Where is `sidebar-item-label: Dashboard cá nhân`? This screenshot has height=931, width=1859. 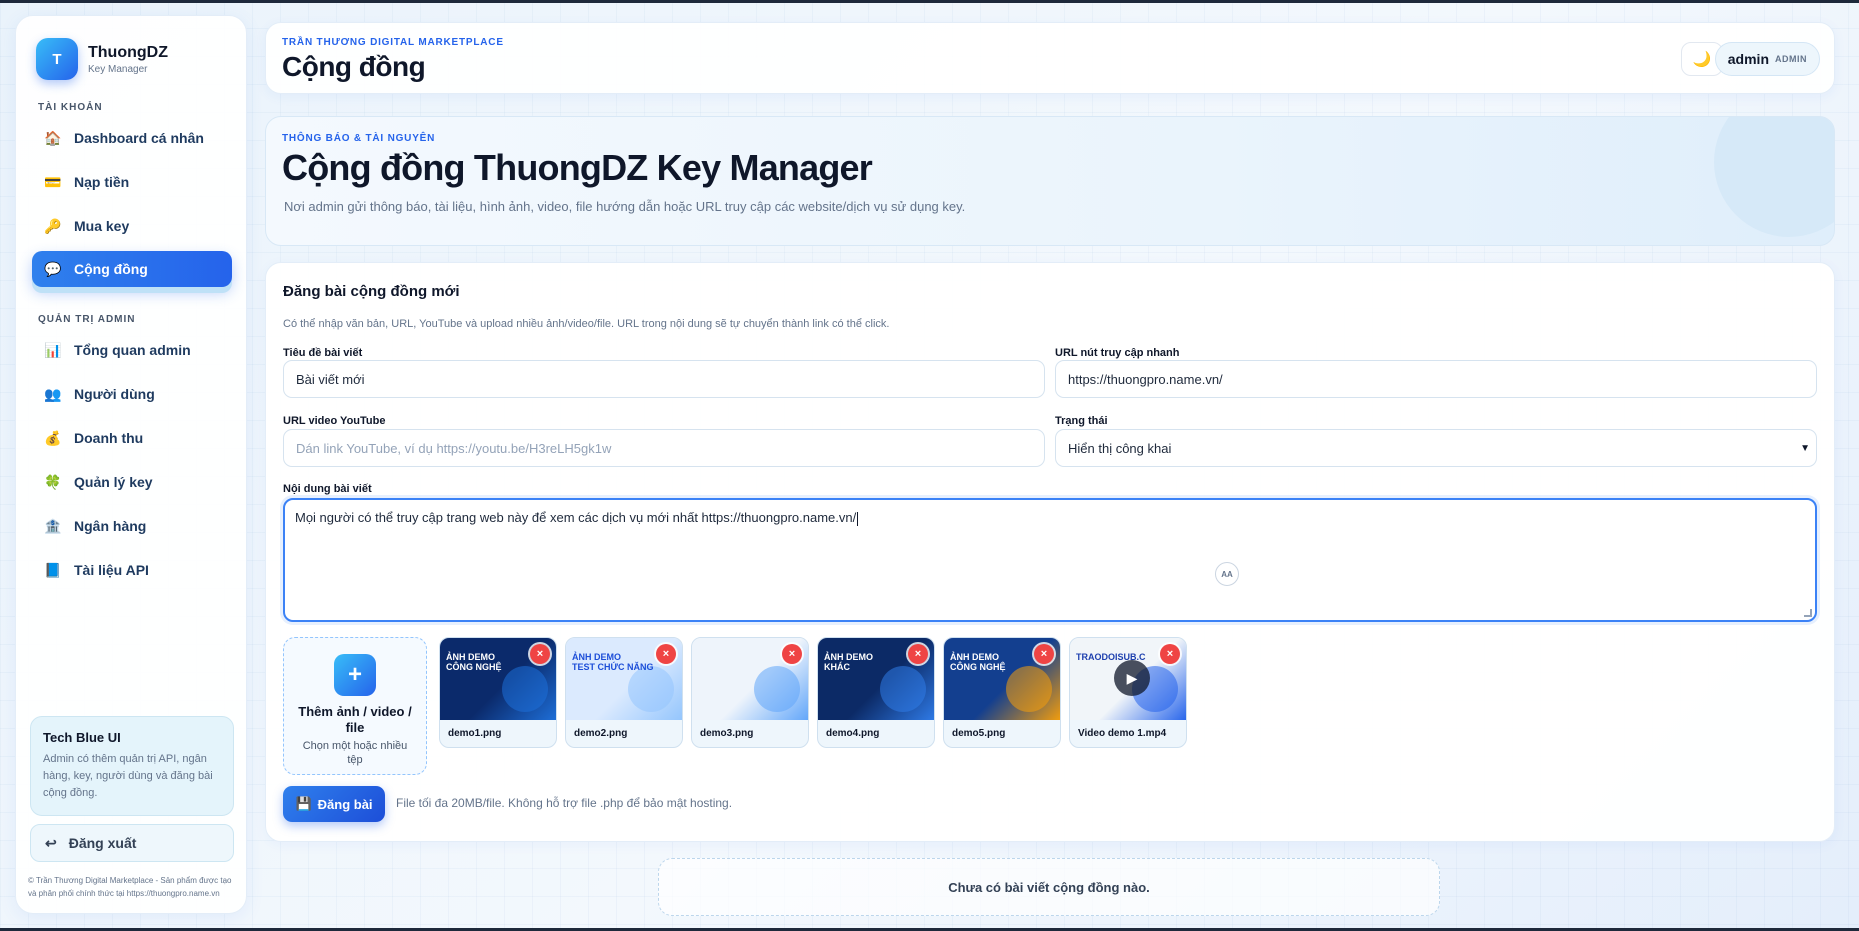 sidebar-item-label: Dashboard cá nhân is located at coordinates (139, 138).